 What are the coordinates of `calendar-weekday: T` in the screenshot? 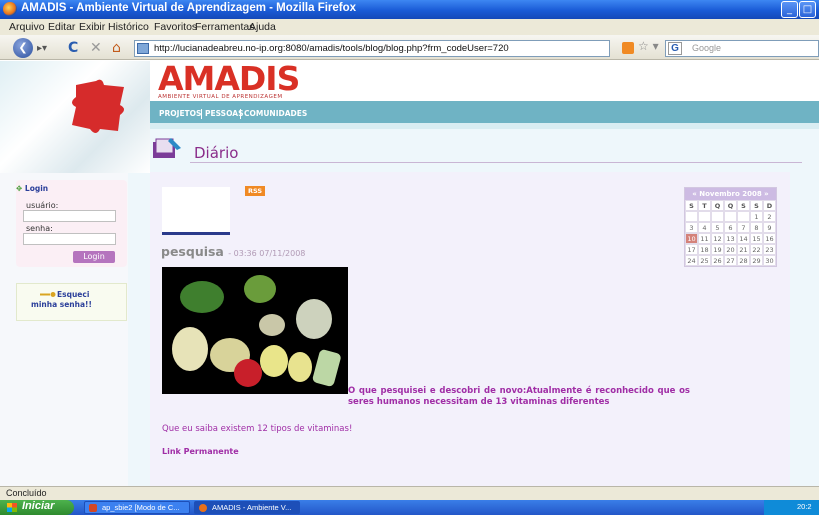 It's located at (704, 205).